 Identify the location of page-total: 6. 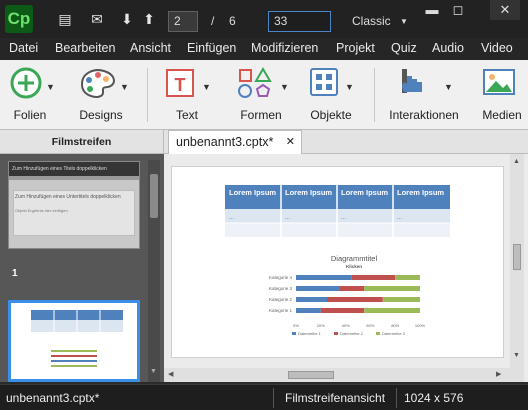
(232, 21).